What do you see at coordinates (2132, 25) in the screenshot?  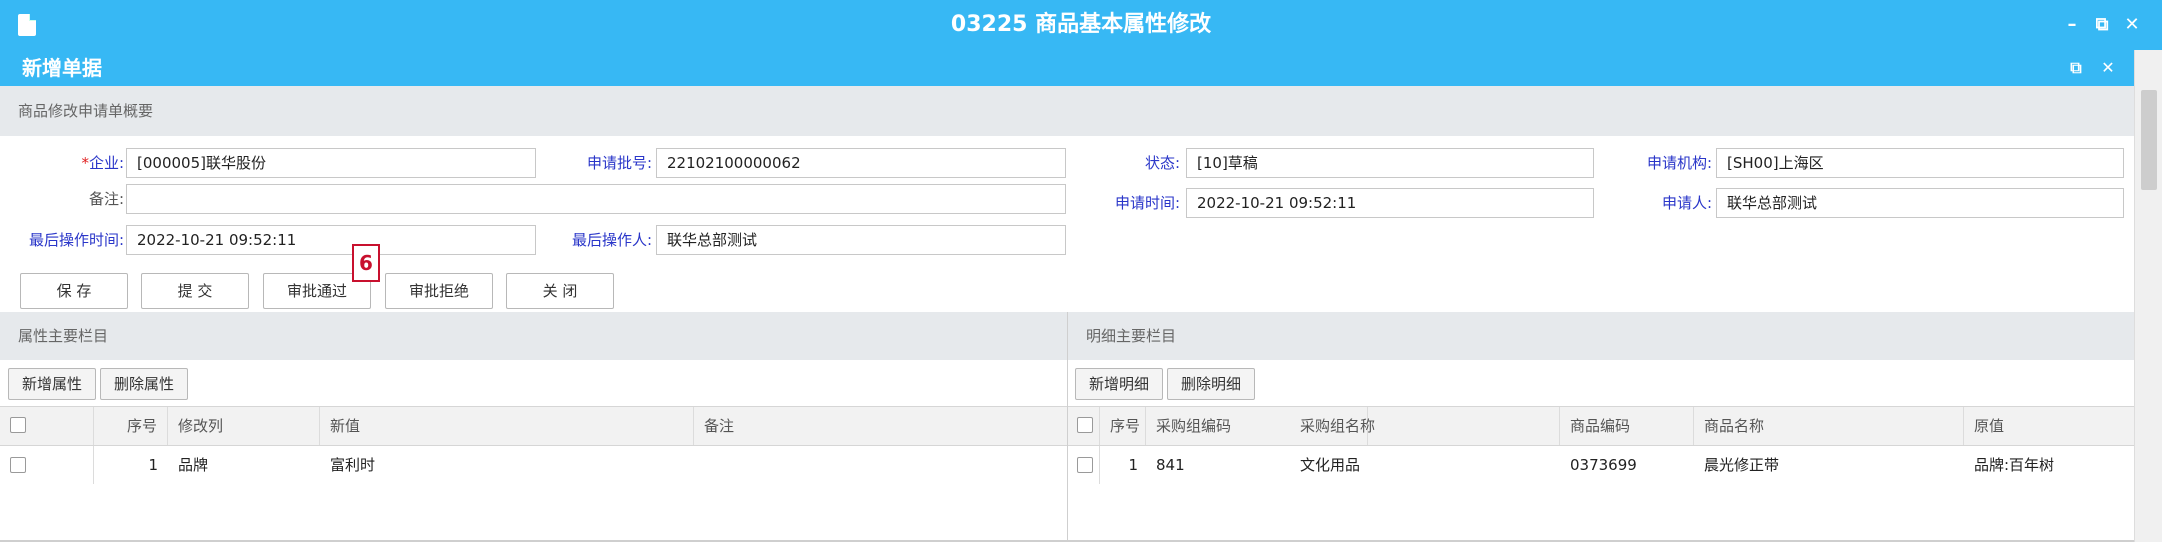 I see `window-close-button: ✕` at bounding box center [2132, 25].